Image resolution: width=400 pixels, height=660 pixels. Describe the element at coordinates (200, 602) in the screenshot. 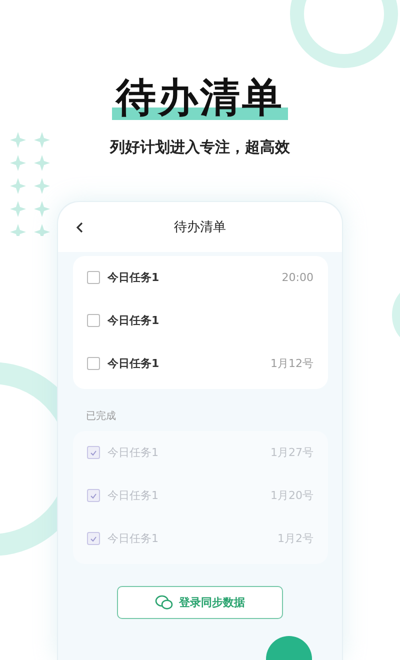

I see `sync-button: 登录同步数据` at that location.